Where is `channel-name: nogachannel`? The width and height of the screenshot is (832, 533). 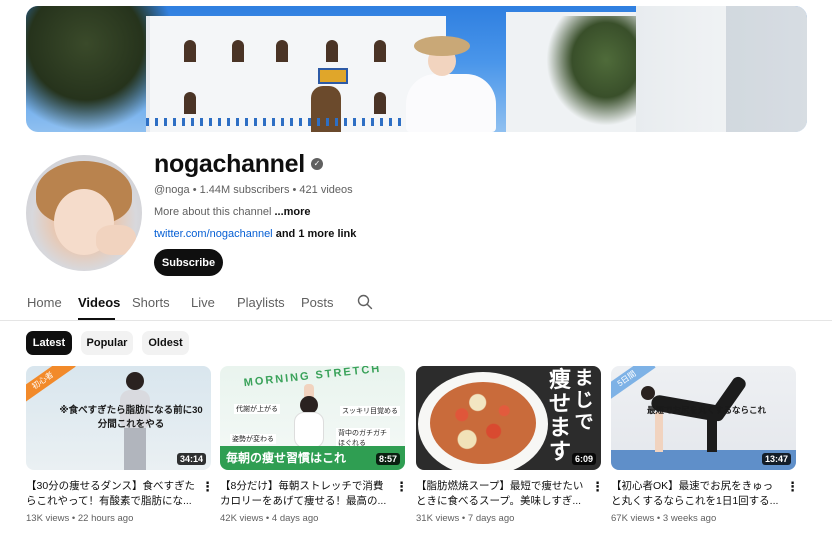 channel-name: nogachannel is located at coordinates (229, 164).